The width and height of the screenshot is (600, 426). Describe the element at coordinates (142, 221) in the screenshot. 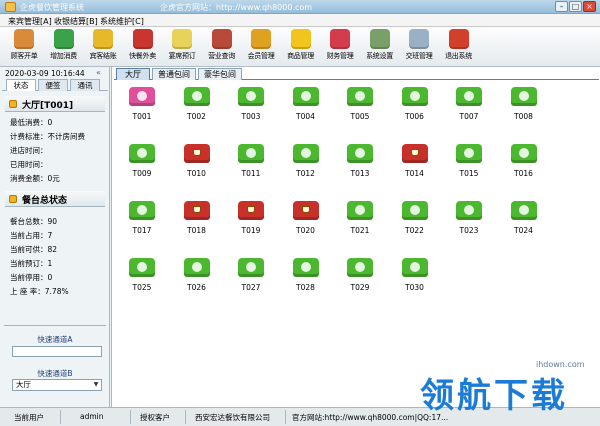

I see `table-tile: T017` at that location.